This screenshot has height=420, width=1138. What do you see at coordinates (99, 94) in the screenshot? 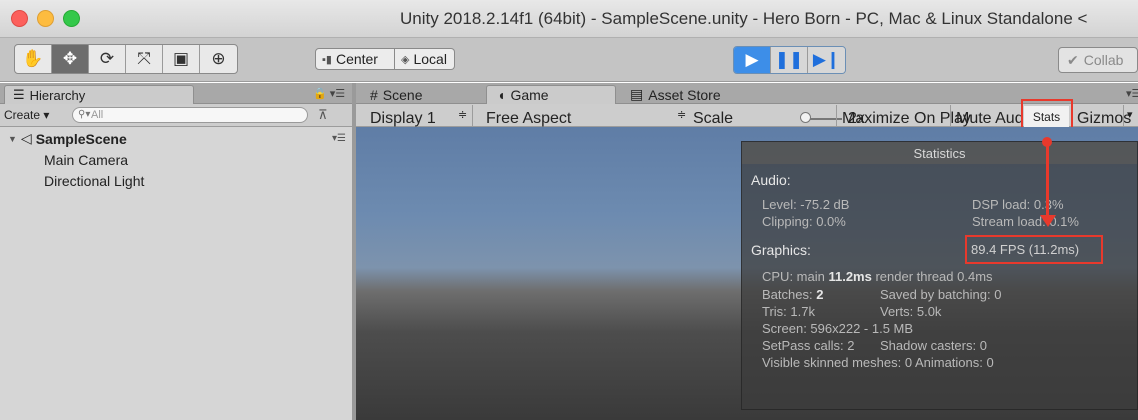
I see `tab-hierarchy: ☰ Hierarchy` at bounding box center [99, 94].